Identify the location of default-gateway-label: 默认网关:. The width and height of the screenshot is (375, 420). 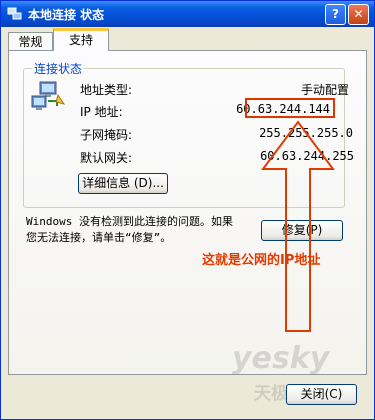
(106, 158).